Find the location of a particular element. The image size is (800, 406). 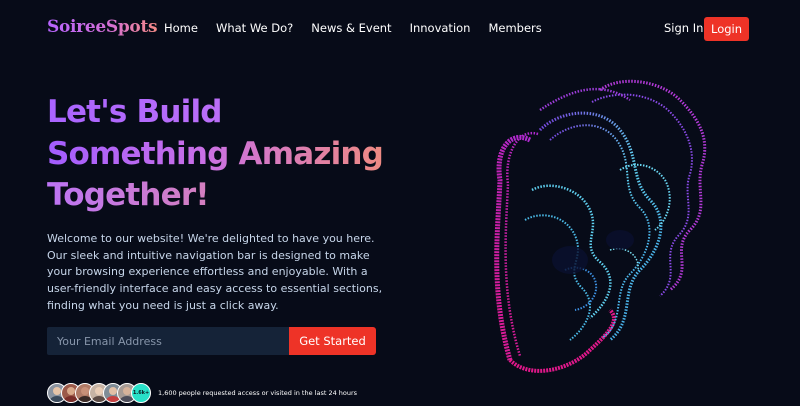

hero-title: Let's Build Something Amazing Together! is located at coordinates (215, 154).